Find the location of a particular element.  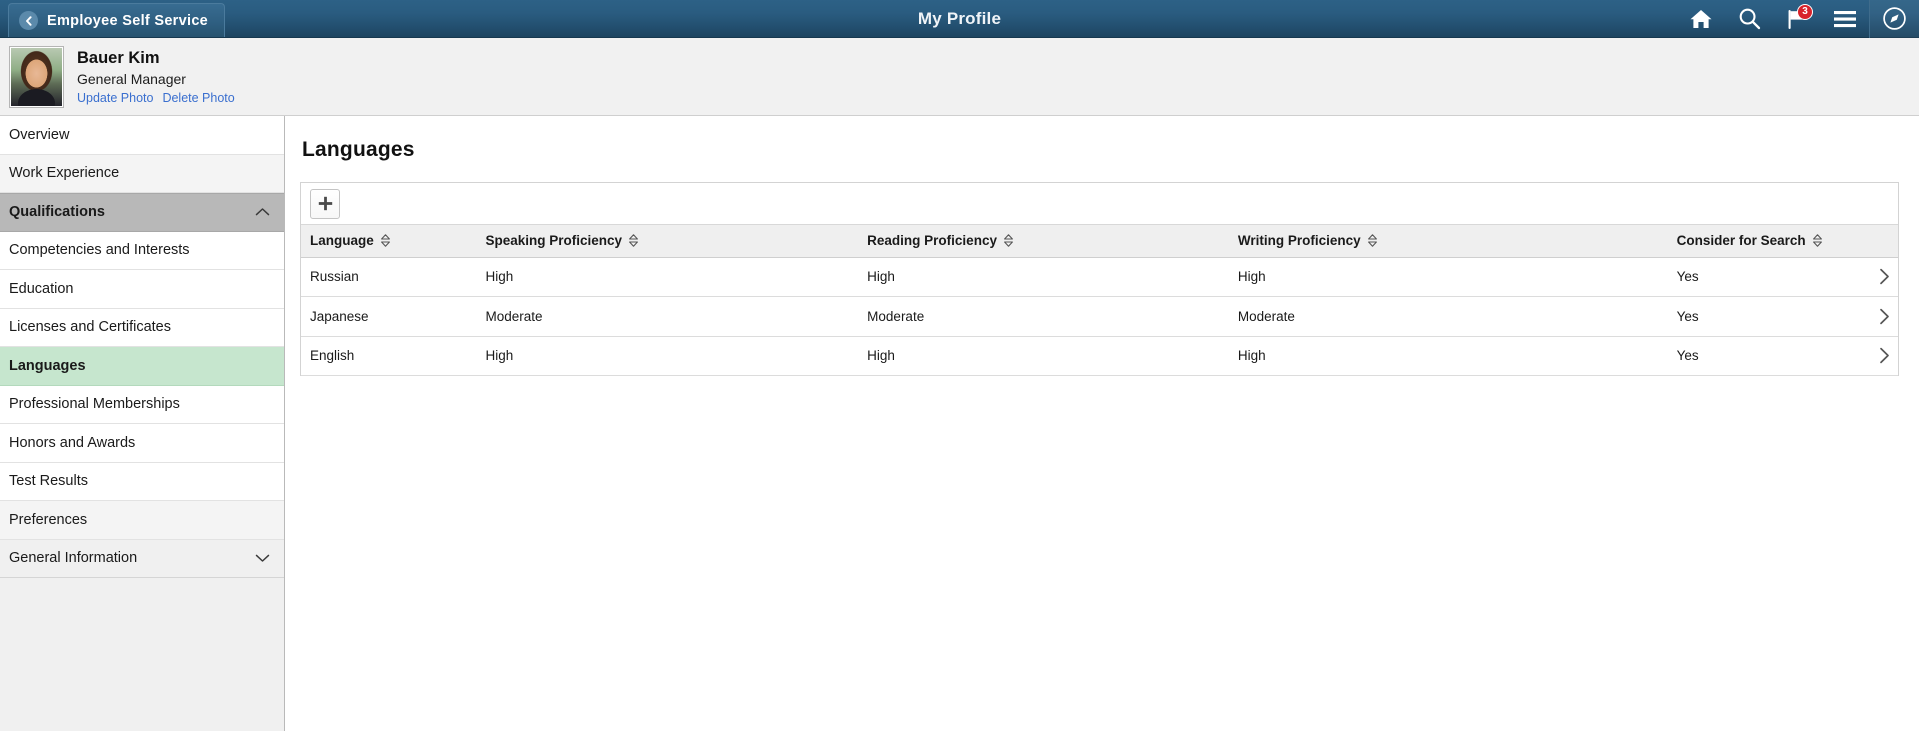

employee-photo is located at coordinates (36, 76).